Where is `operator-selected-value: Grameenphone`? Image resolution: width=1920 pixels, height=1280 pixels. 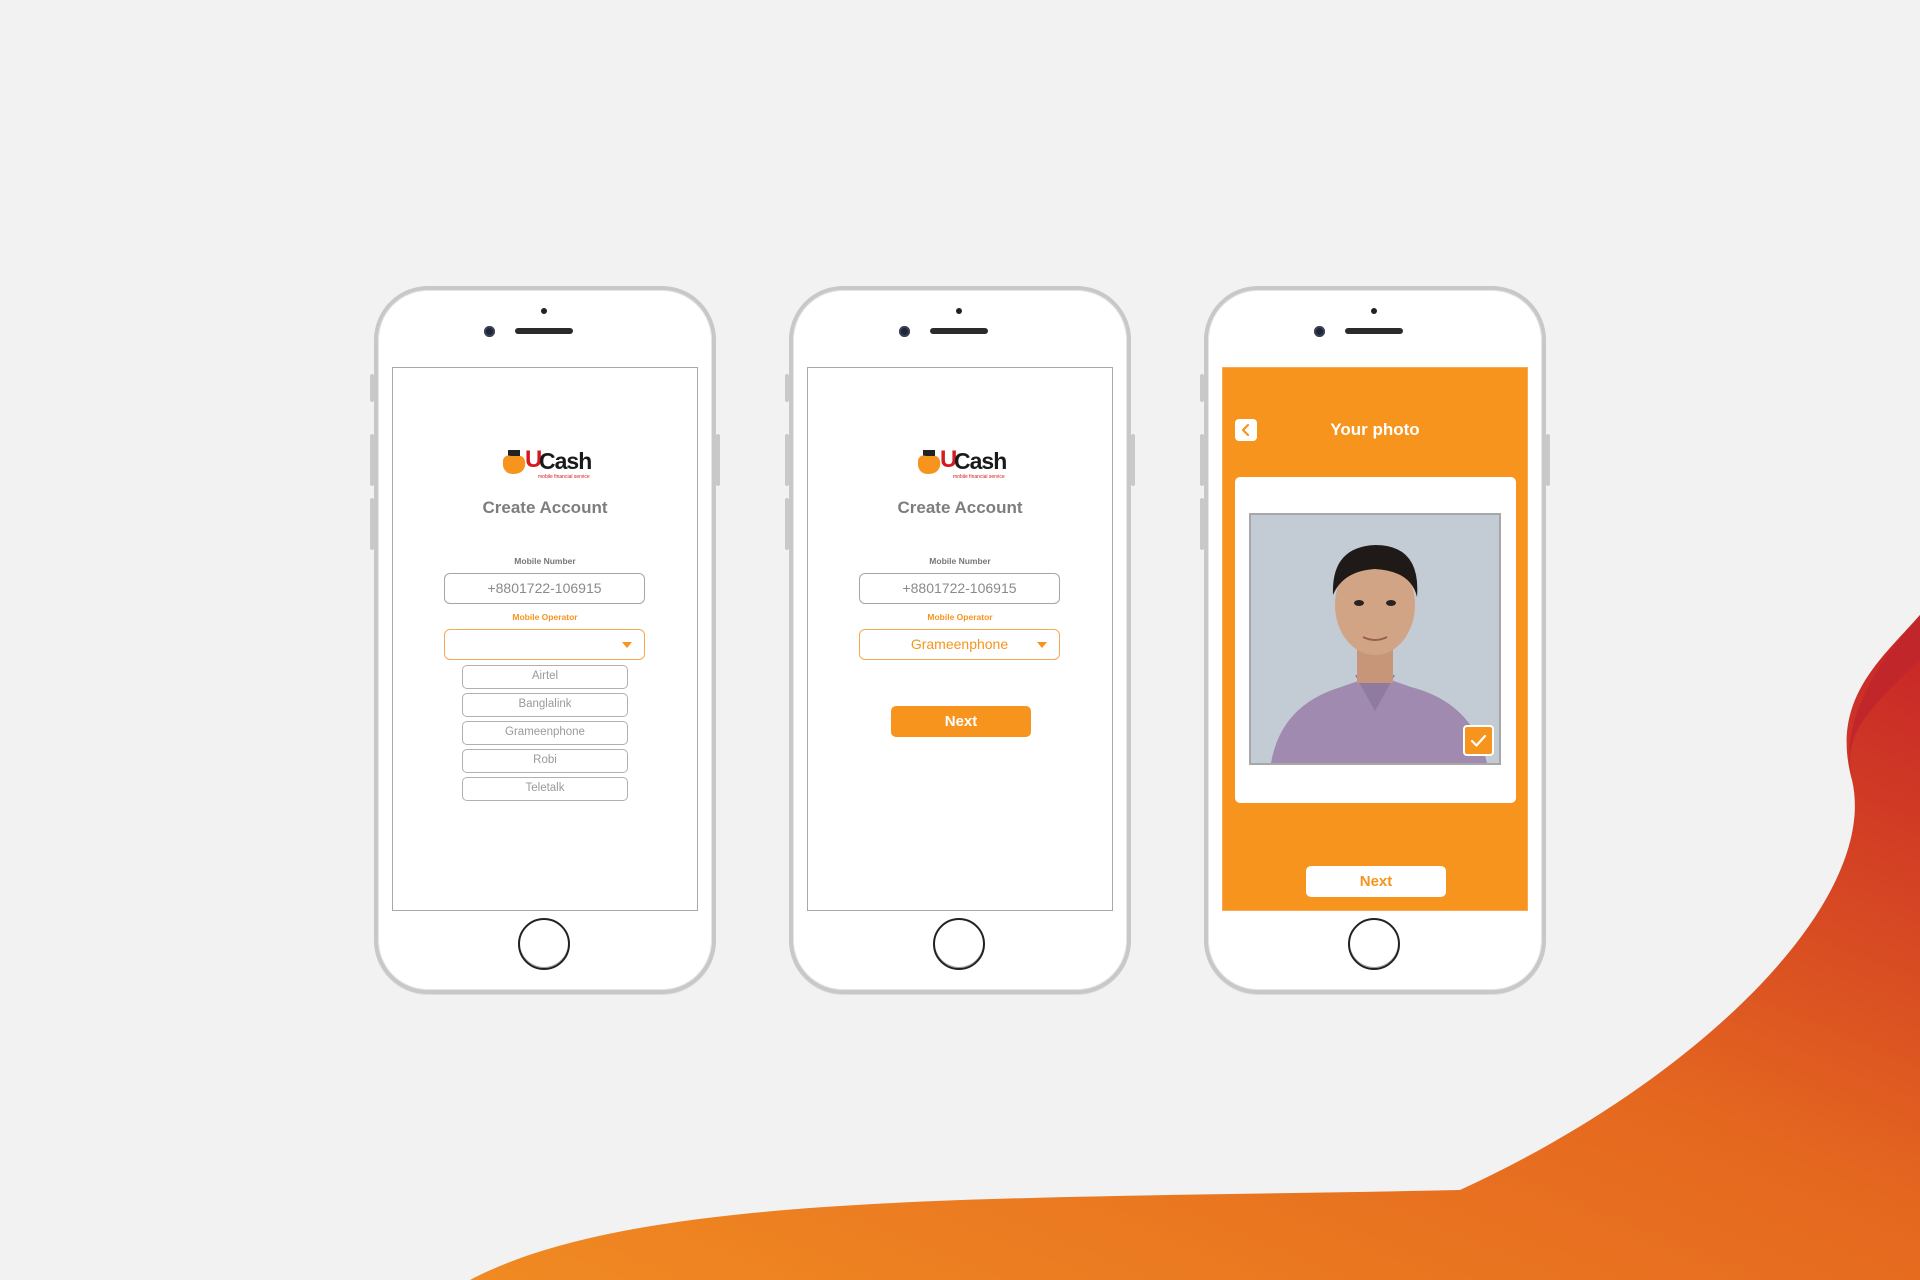
operator-selected-value: Grameenphone is located at coordinates (959, 644).